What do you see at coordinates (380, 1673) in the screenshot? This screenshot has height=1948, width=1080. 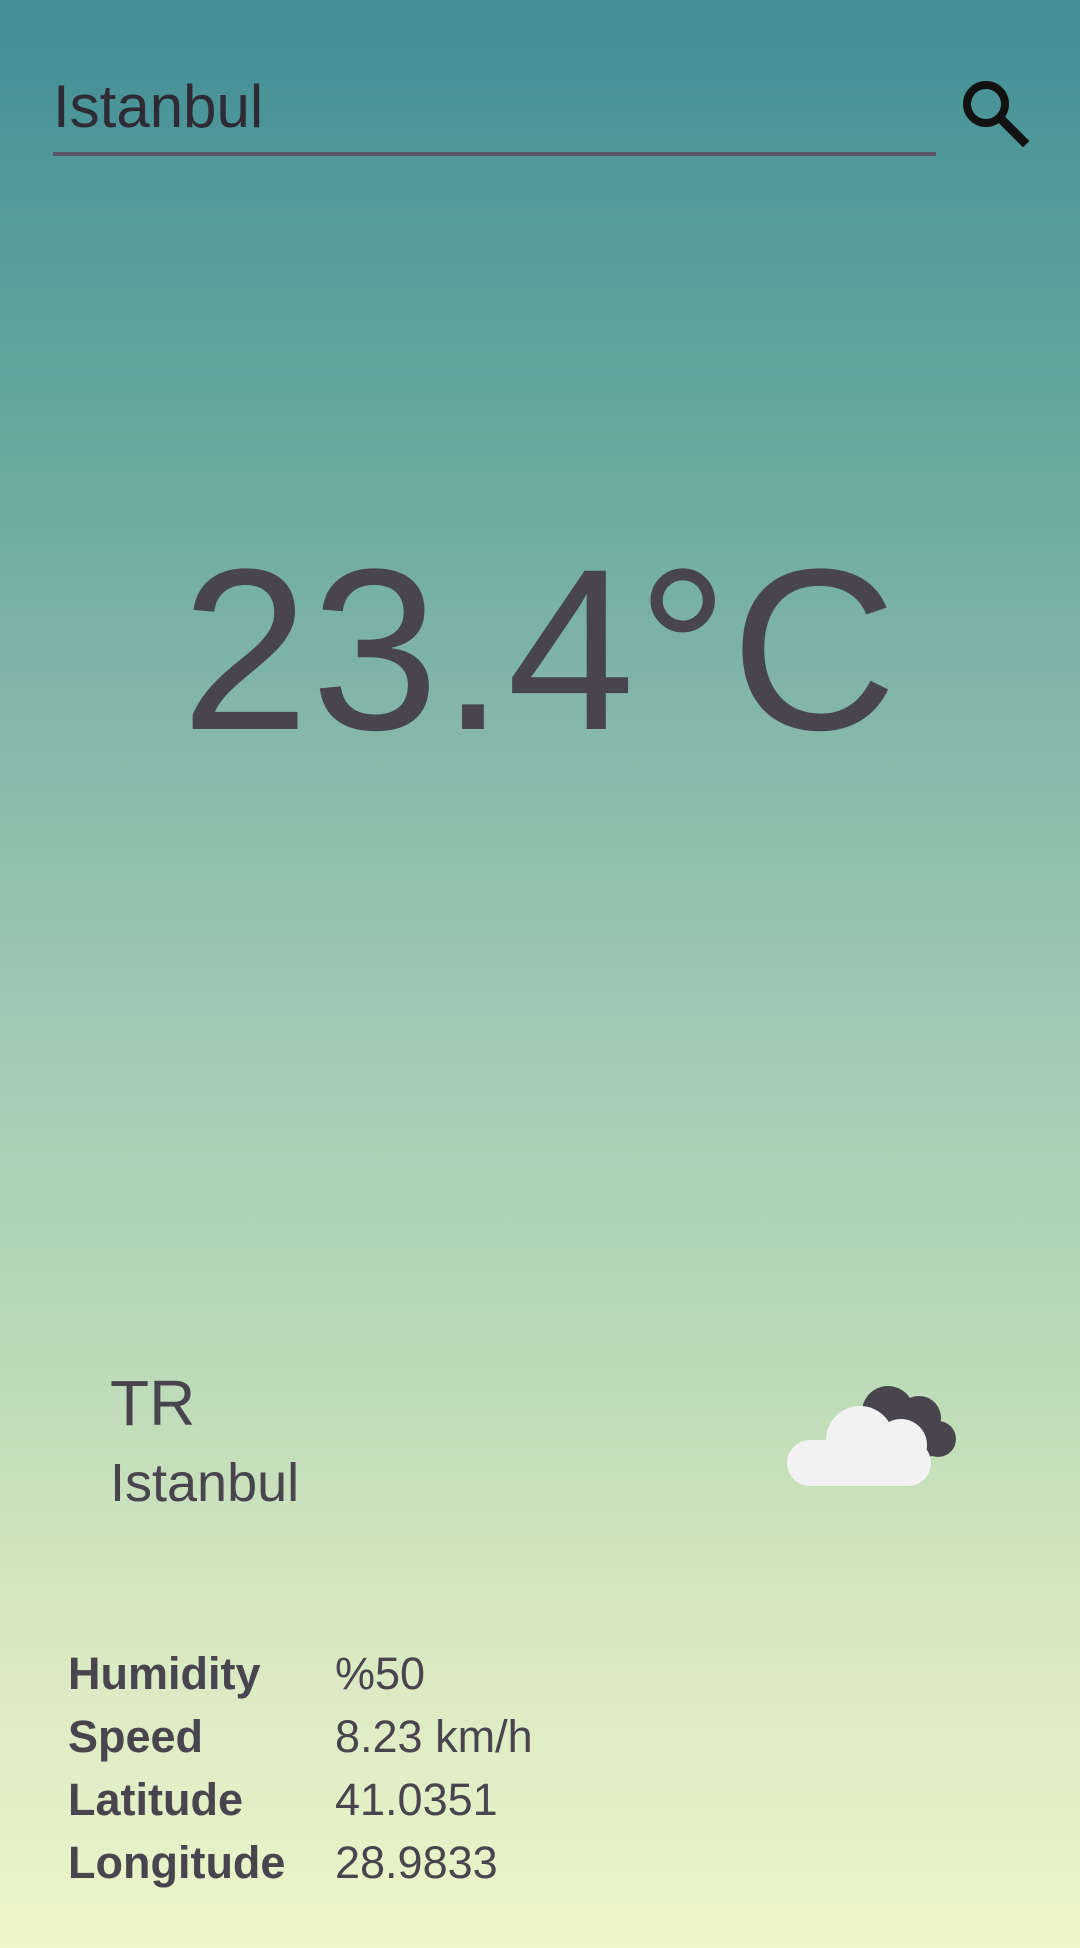 I see `humidity-value: %50` at bounding box center [380, 1673].